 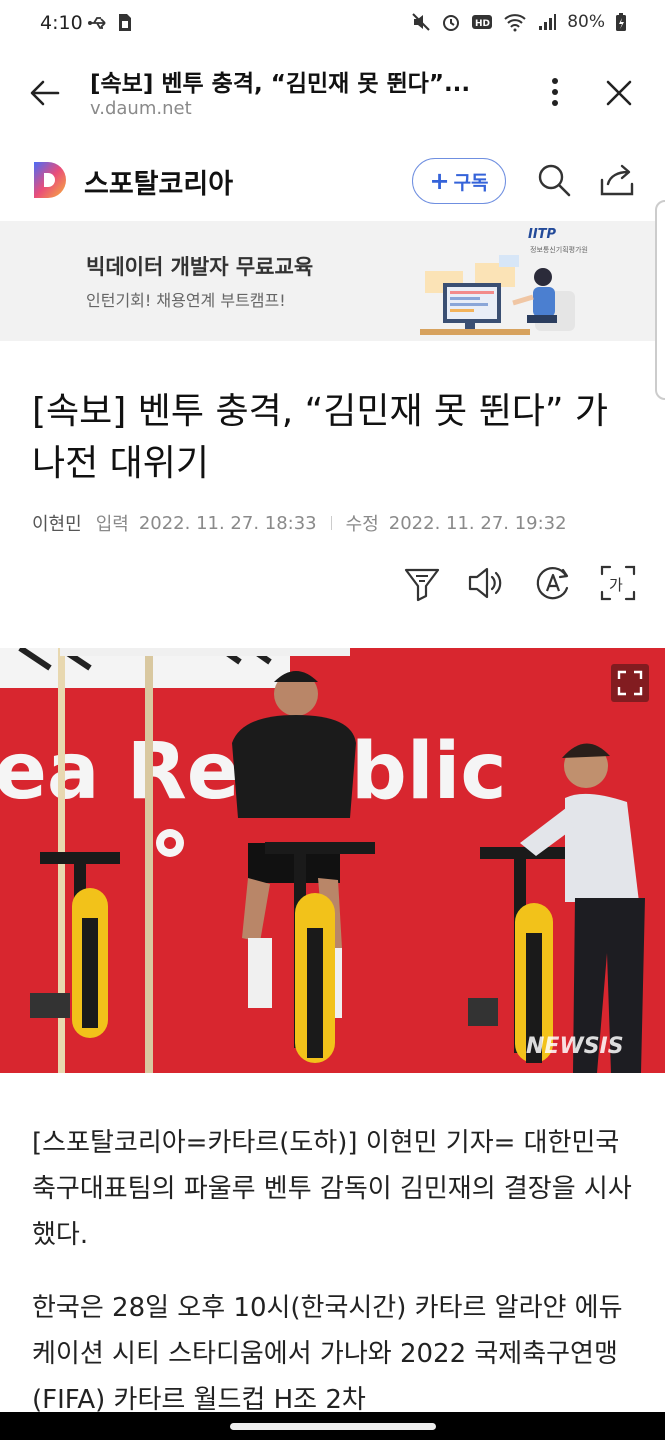 I want to click on system-nav-bar, so click(x=332, y=1426).